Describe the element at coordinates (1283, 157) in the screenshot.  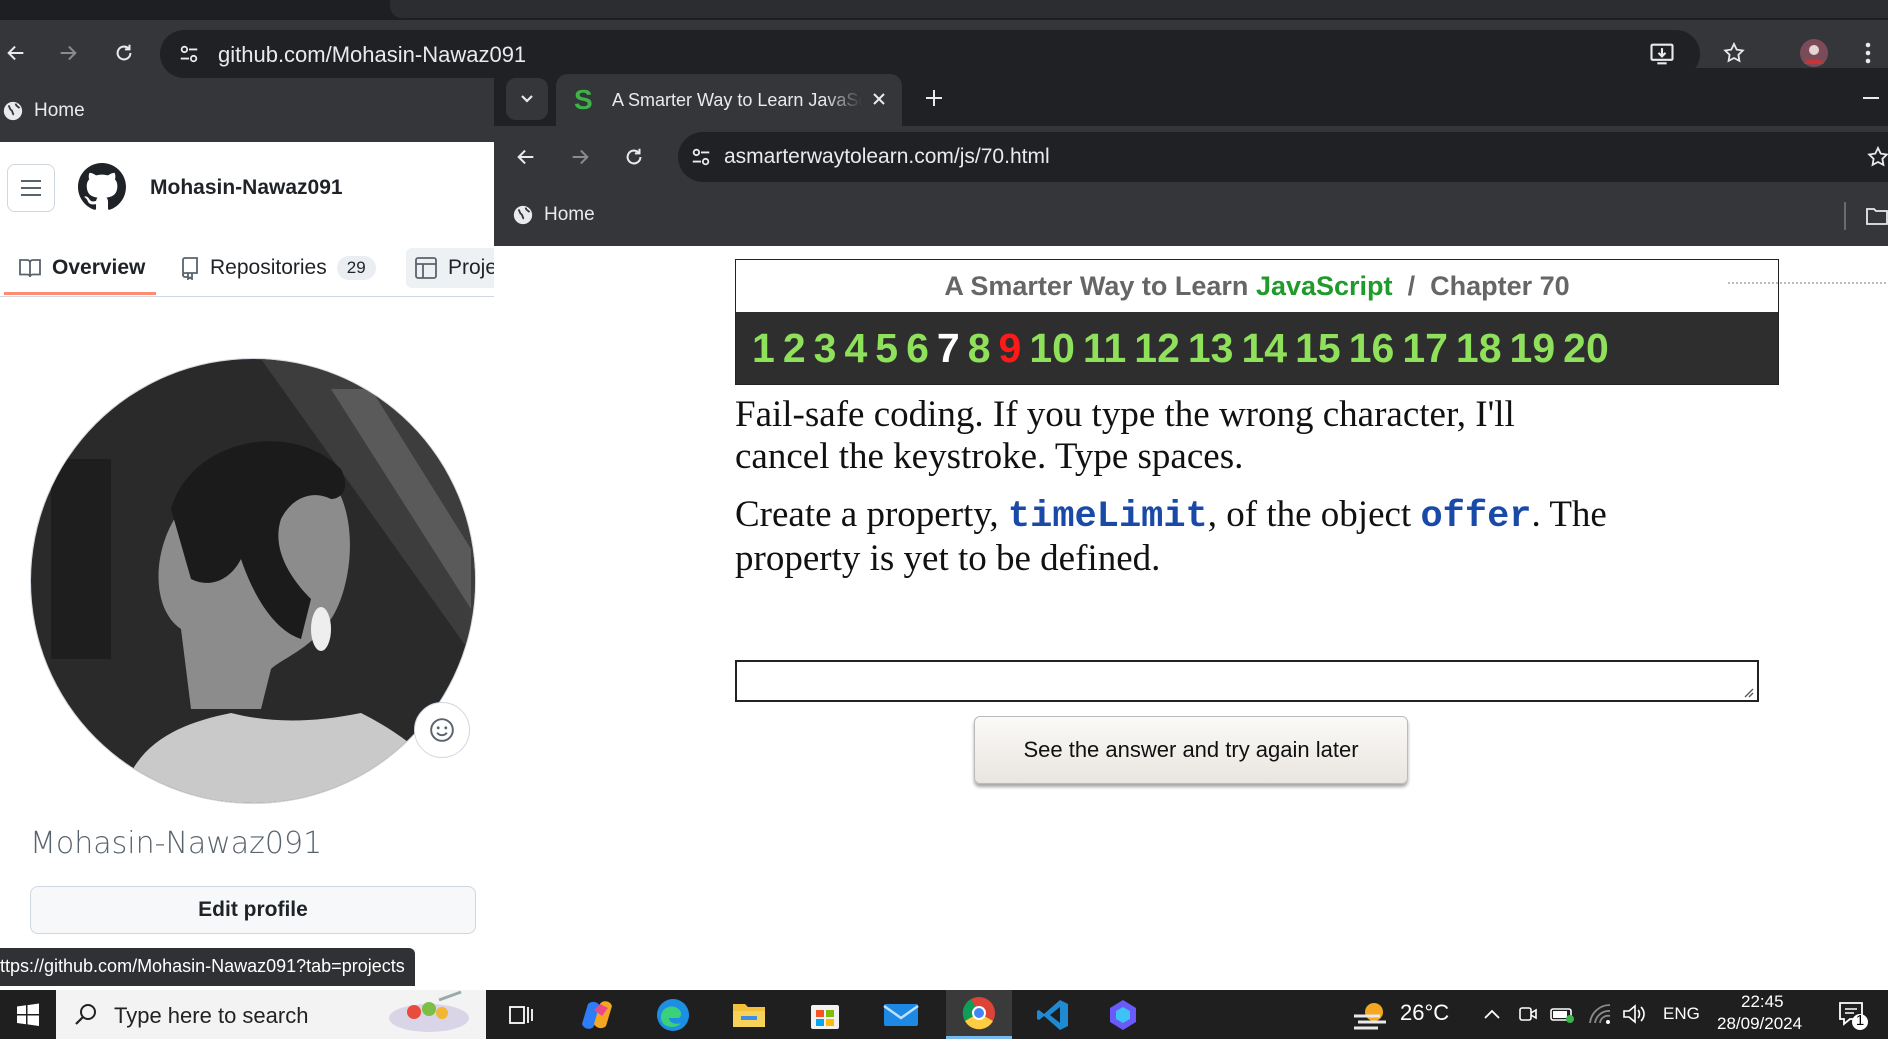
I see `front-address-bar: asmarterwaytolearn.com/js/70.html` at that location.